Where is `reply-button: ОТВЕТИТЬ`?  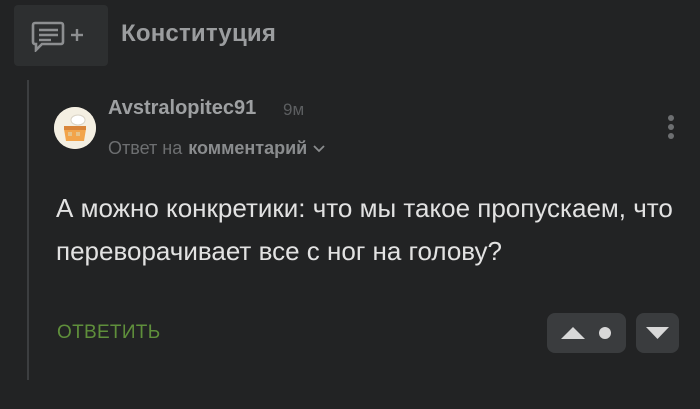
reply-button: ОТВЕТИТЬ is located at coordinates (108, 333).